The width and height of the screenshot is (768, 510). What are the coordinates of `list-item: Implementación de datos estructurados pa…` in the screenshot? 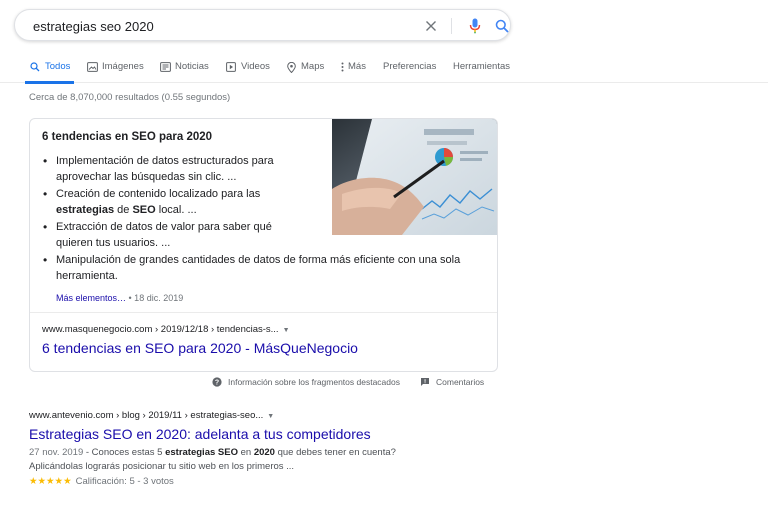 It's located at (173, 169).